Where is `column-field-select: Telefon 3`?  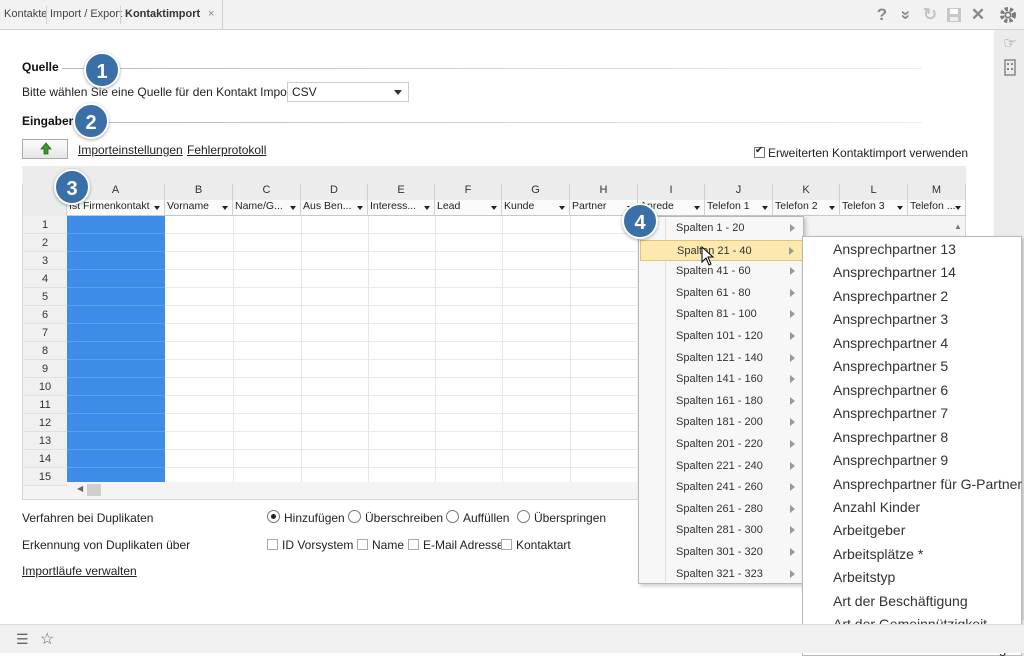
column-field-select: Telefon 3 is located at coordinates (874, 208).